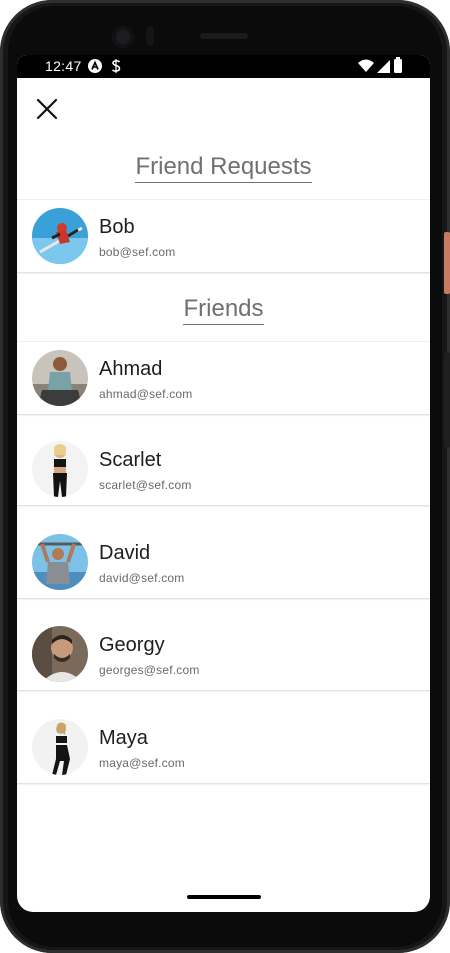  What do you see at coordinates (447, 263) in the screenshot?
I see `power-button` at bounding box center [447, 263].